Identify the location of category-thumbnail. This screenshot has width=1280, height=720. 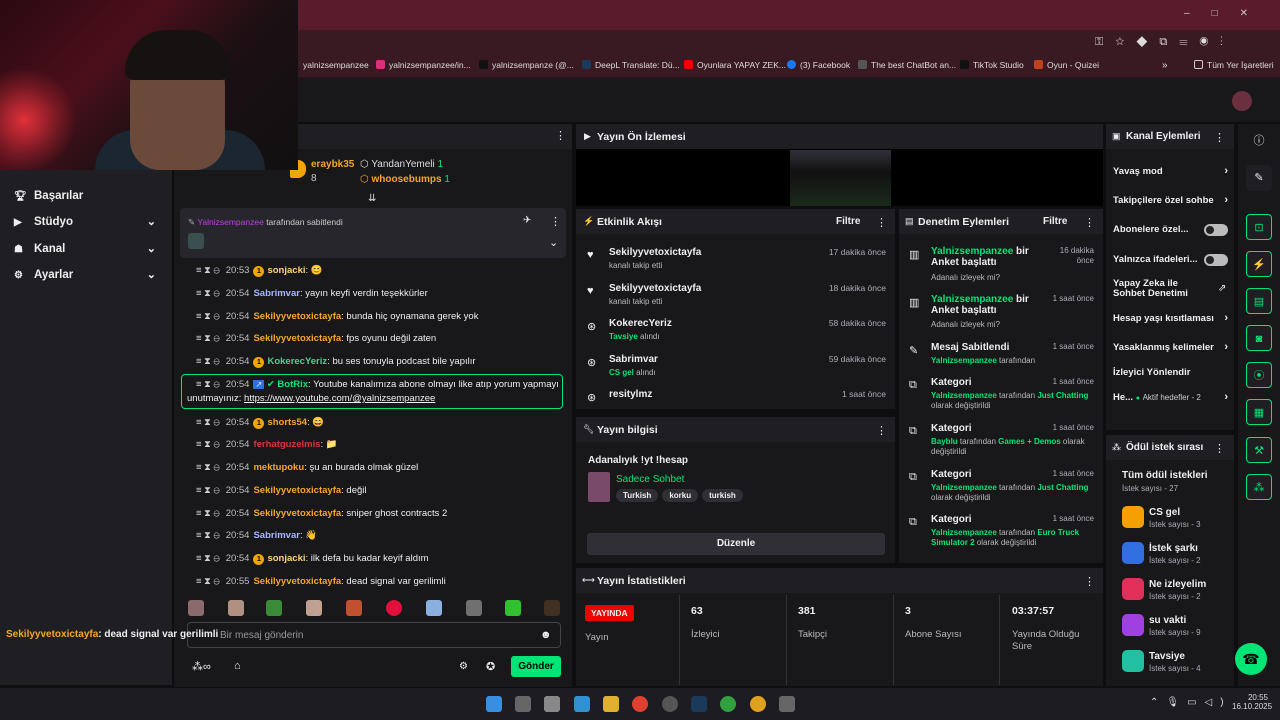
(599, 487).